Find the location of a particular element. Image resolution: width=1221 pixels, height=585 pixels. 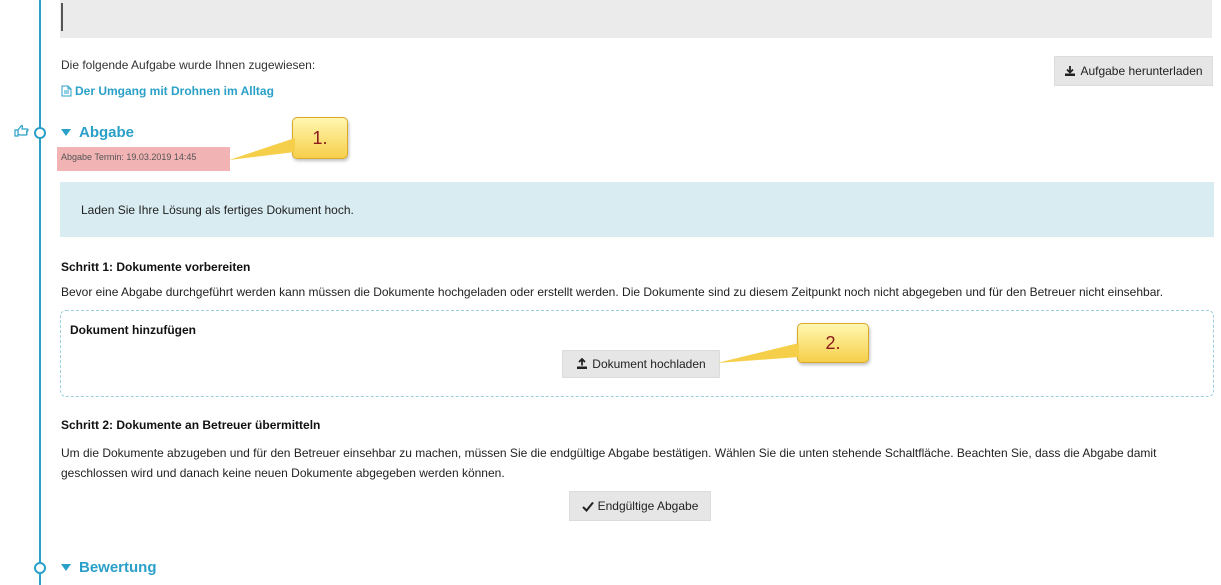

bewertung-section-toggle: Bewertung is located at coordinates (109, 567).